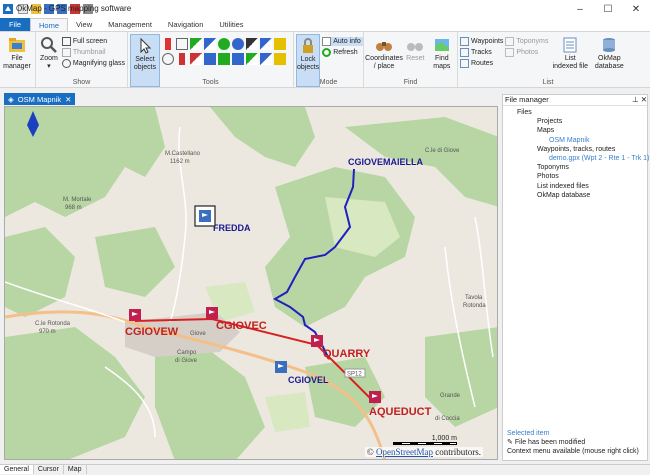 The height and width of the screenshot is (475, 650). What do you see at coordinates (93, 52) in the screenshot?
I see `thumbnail-button: Thumbnail` at bounding box center [93, 52].